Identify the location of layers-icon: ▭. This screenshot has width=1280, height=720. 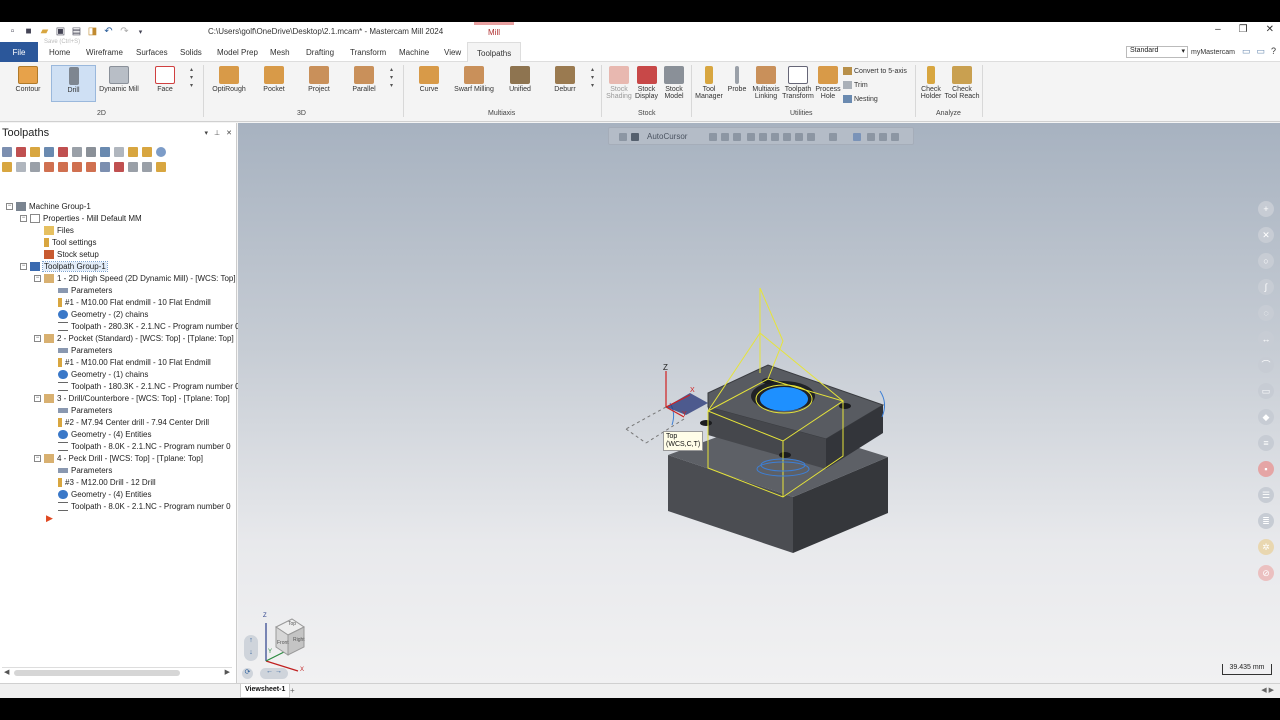
(1266, 391).